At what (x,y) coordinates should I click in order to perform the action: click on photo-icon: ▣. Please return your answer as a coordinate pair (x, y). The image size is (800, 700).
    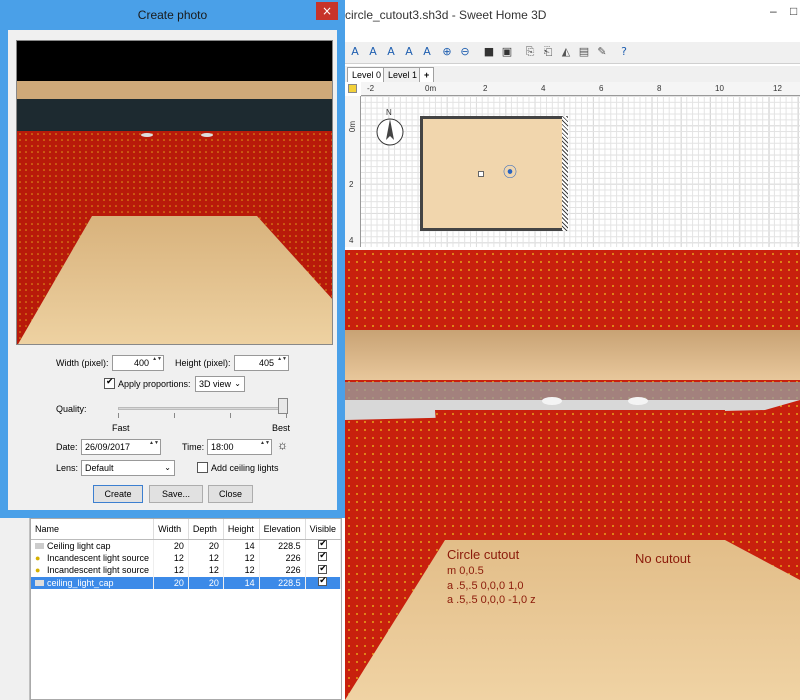
    Looking at the image, I should click on (507, 52).